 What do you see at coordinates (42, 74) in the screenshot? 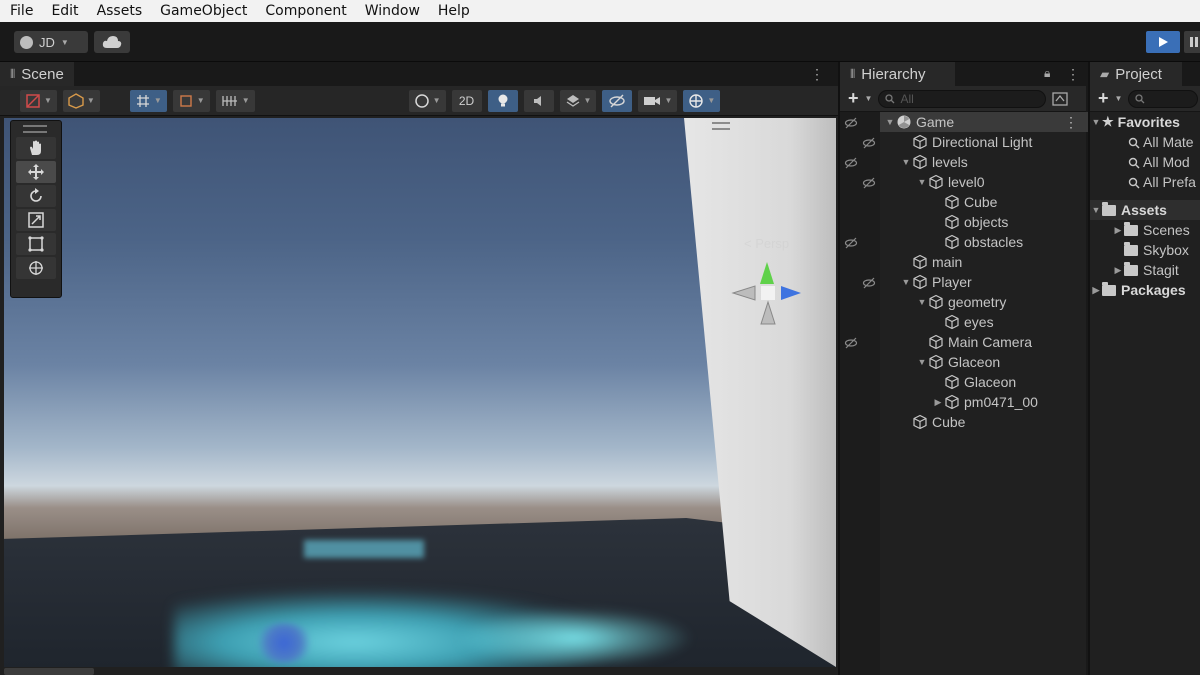
I see `scene-tab-label: Scene` at bounding box center [42, 74].